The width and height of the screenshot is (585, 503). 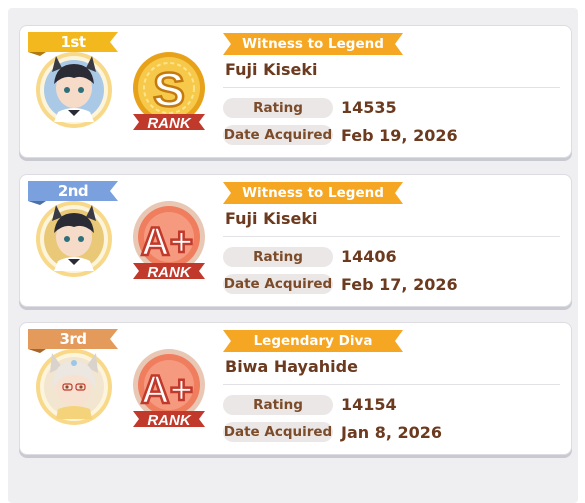 What do you see at coordinates (291, 366) in the screenshot?
I see `character-name: Biwa Hayahide` at bounding box center [291, 366].